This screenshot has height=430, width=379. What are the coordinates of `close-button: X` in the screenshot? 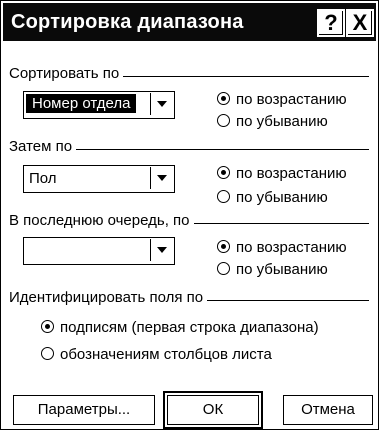 It's located at (360, 23).